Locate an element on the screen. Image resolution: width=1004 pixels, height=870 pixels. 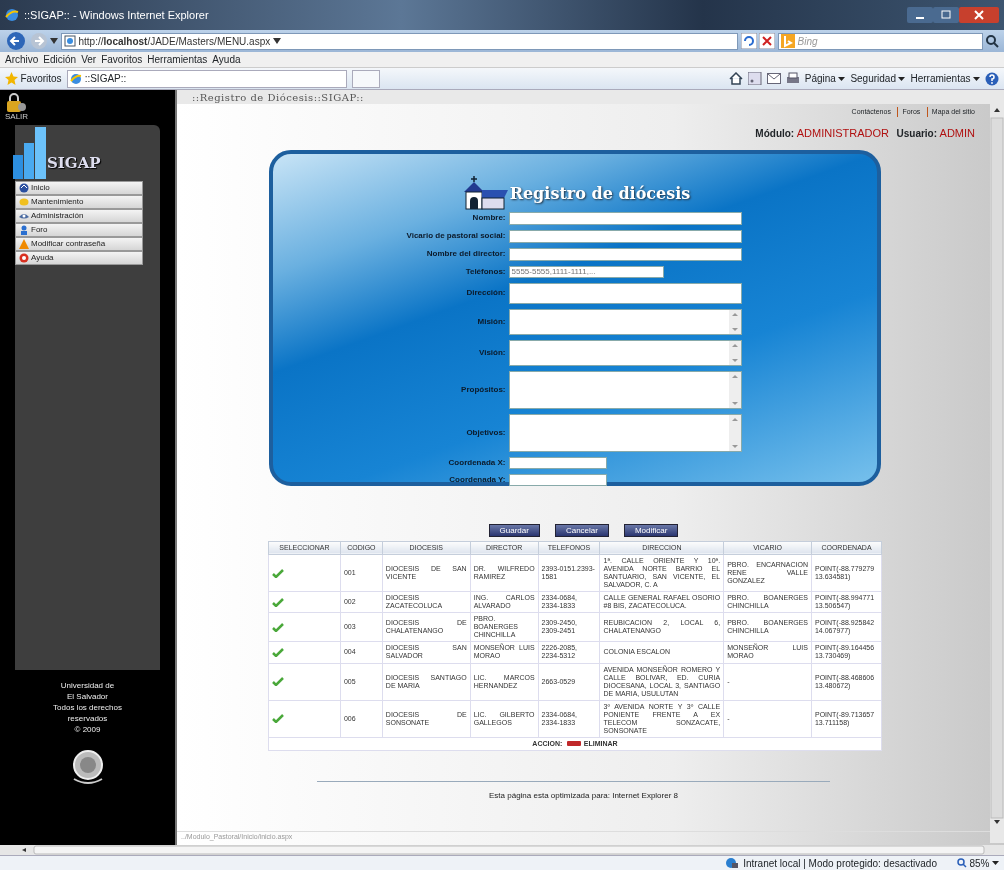
url-text: http://localhost/JADE/Masters/MENU.aspx is located at coordinates (174, 41).